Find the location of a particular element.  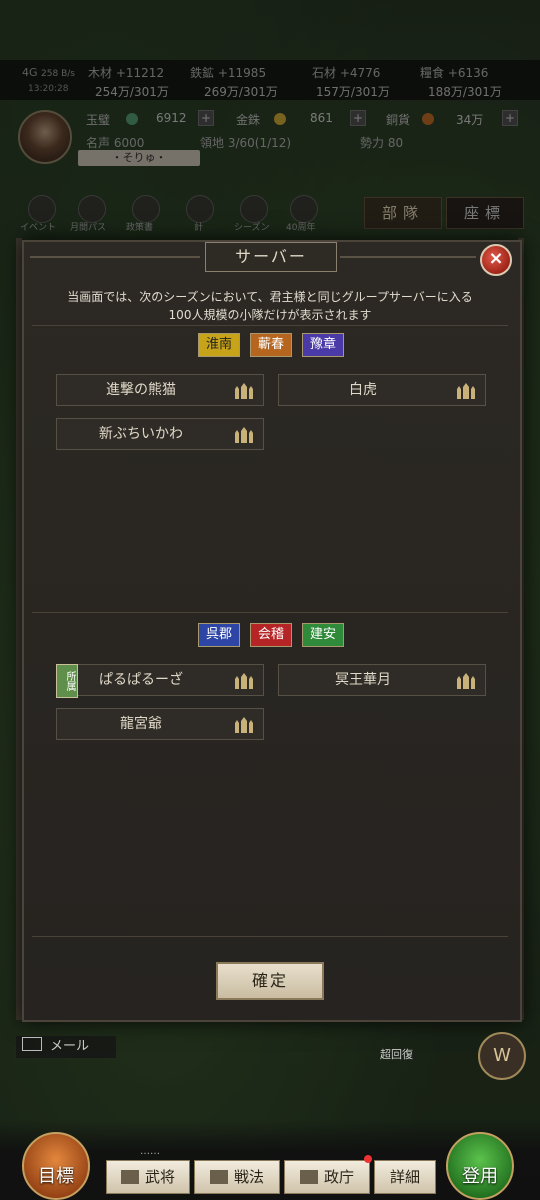

region-banner: 建安 is located at coordinates (323, 635).